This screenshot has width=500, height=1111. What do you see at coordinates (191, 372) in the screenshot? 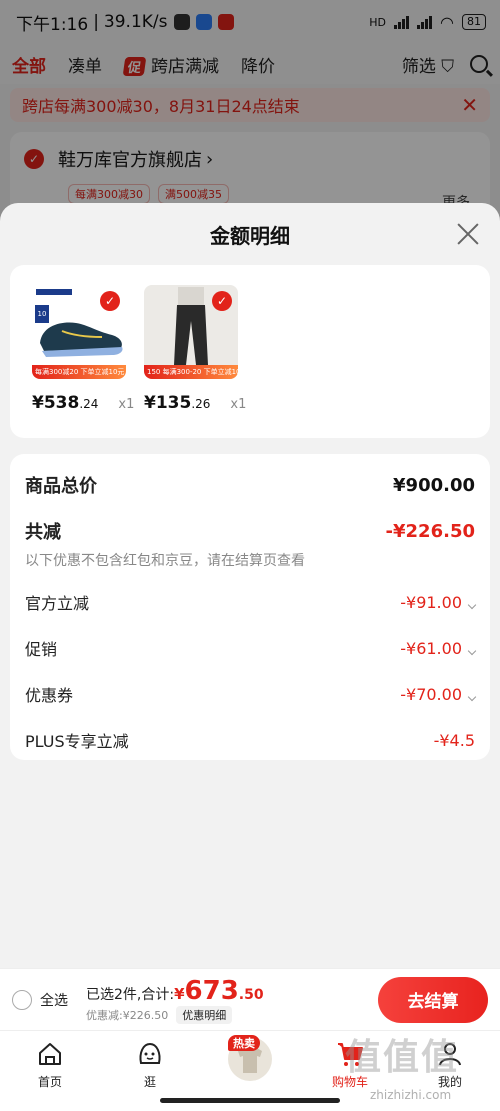
I see `product-promo-strip: 150 每满300-20 下单立减10元` at bounding box center [191, 372].